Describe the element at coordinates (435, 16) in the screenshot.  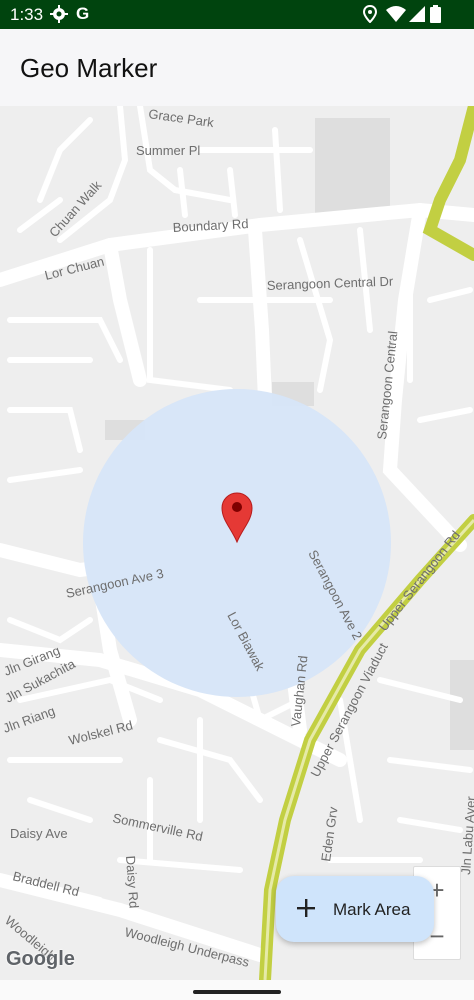
I see `battery-icon` at that location.